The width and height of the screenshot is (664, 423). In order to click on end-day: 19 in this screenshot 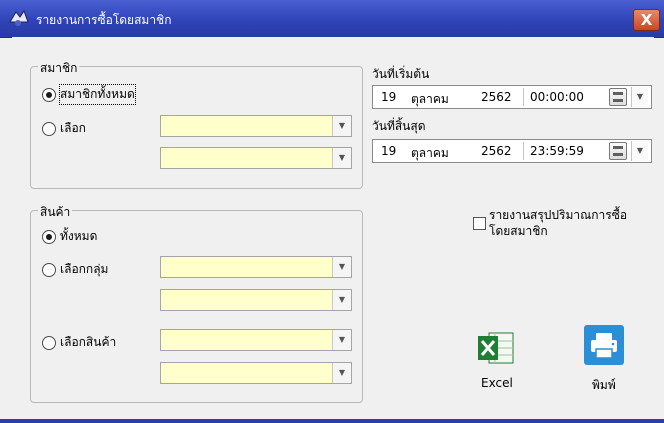, I will do `click(389, 151)`.